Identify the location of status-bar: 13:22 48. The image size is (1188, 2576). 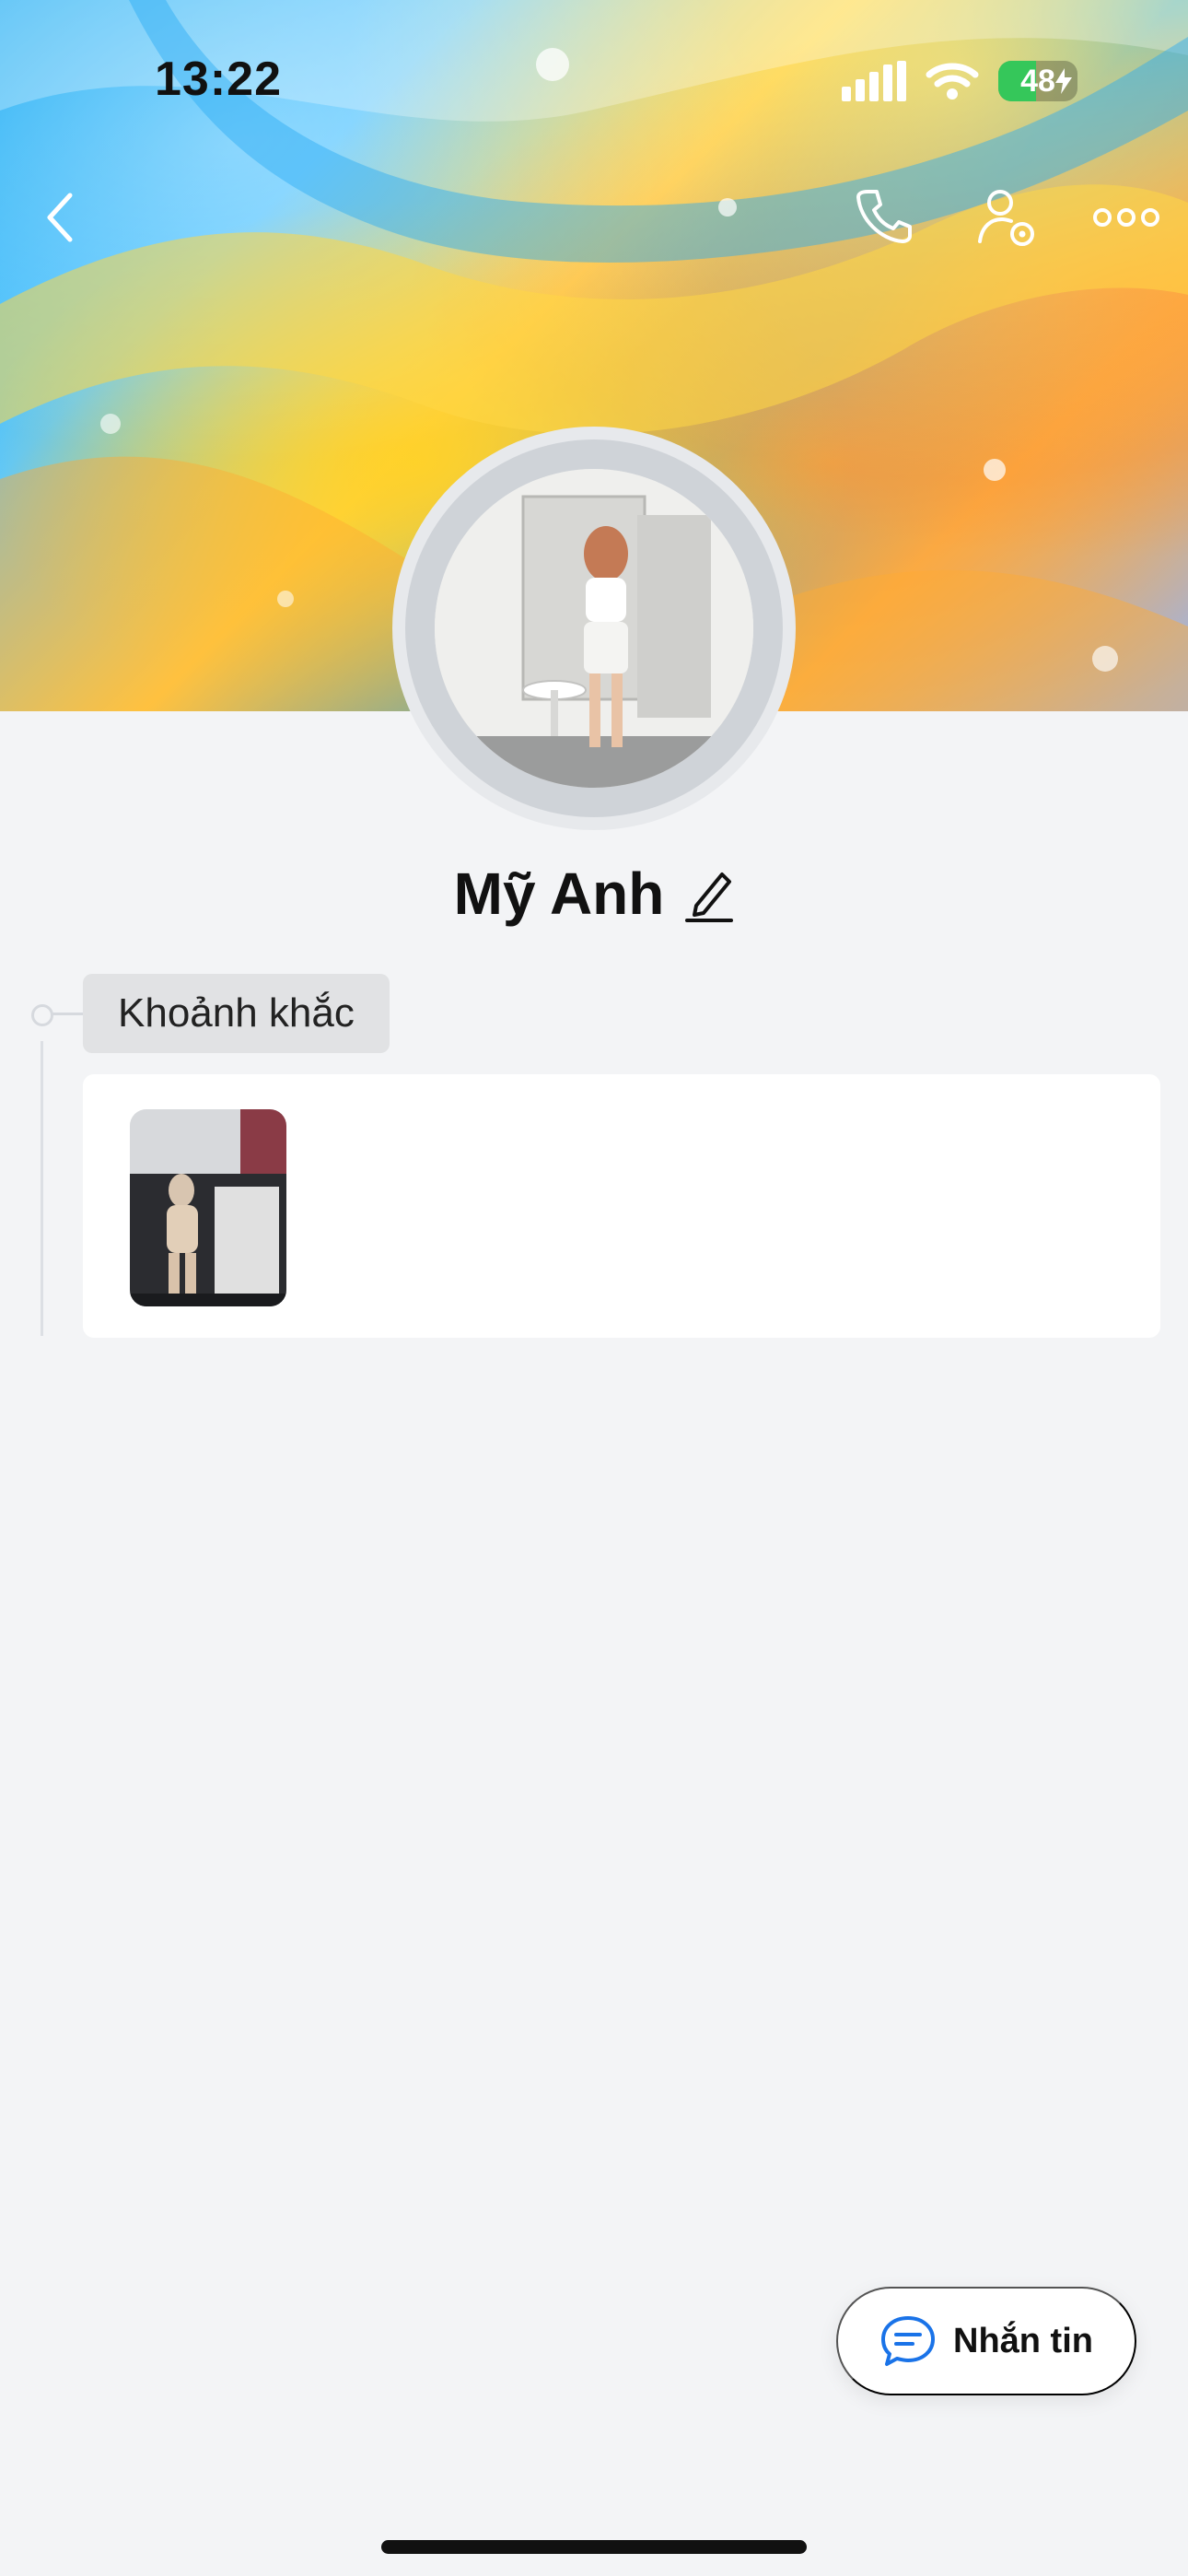
(594, 78).